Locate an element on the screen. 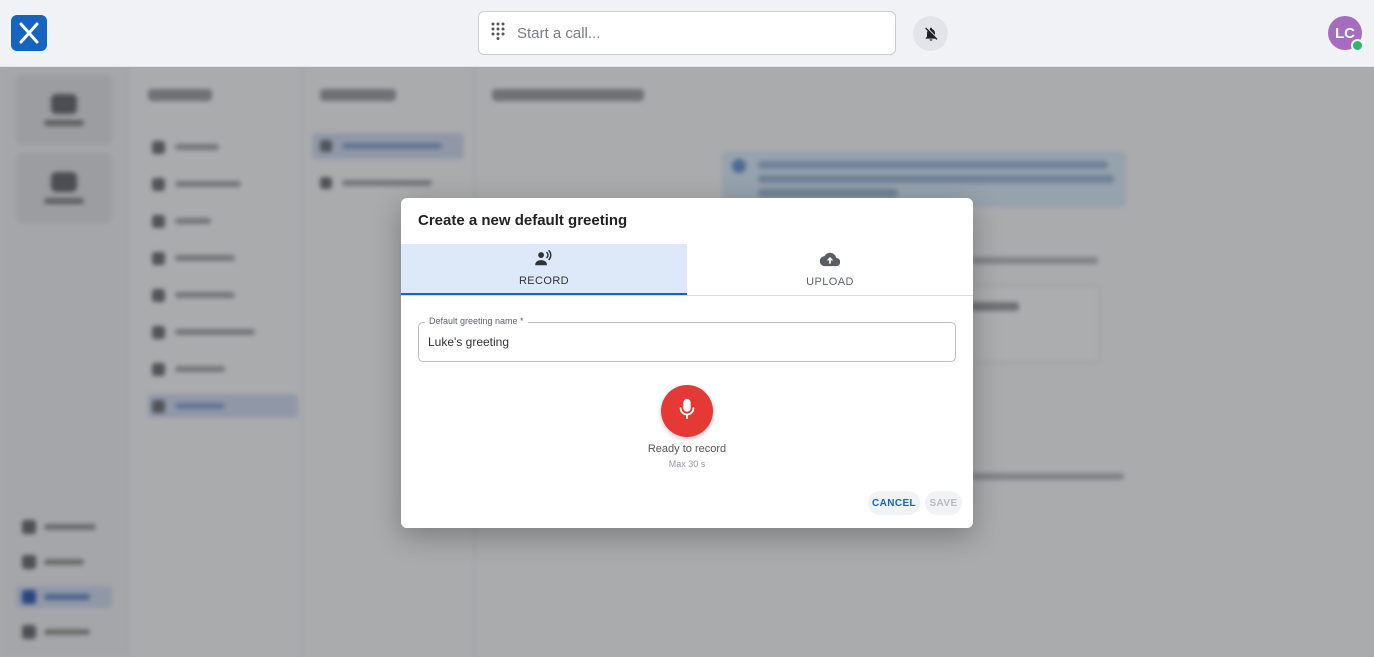 Image resolution: width=1374 pixels, height=657 pixels. top-bar: LC is located at coordinates (687, 33).